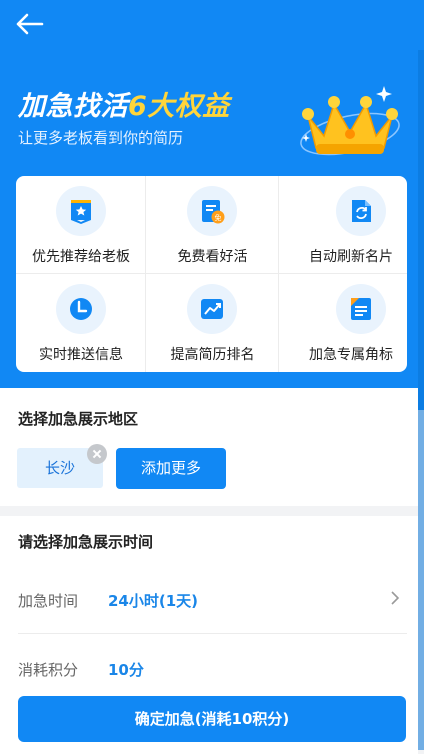 The width and height of the screenshot is (424, 754). Describe the element at coordinates (81, 257) in the screenshot. I see `benefit-label: 优先推荐给老板` at that location.